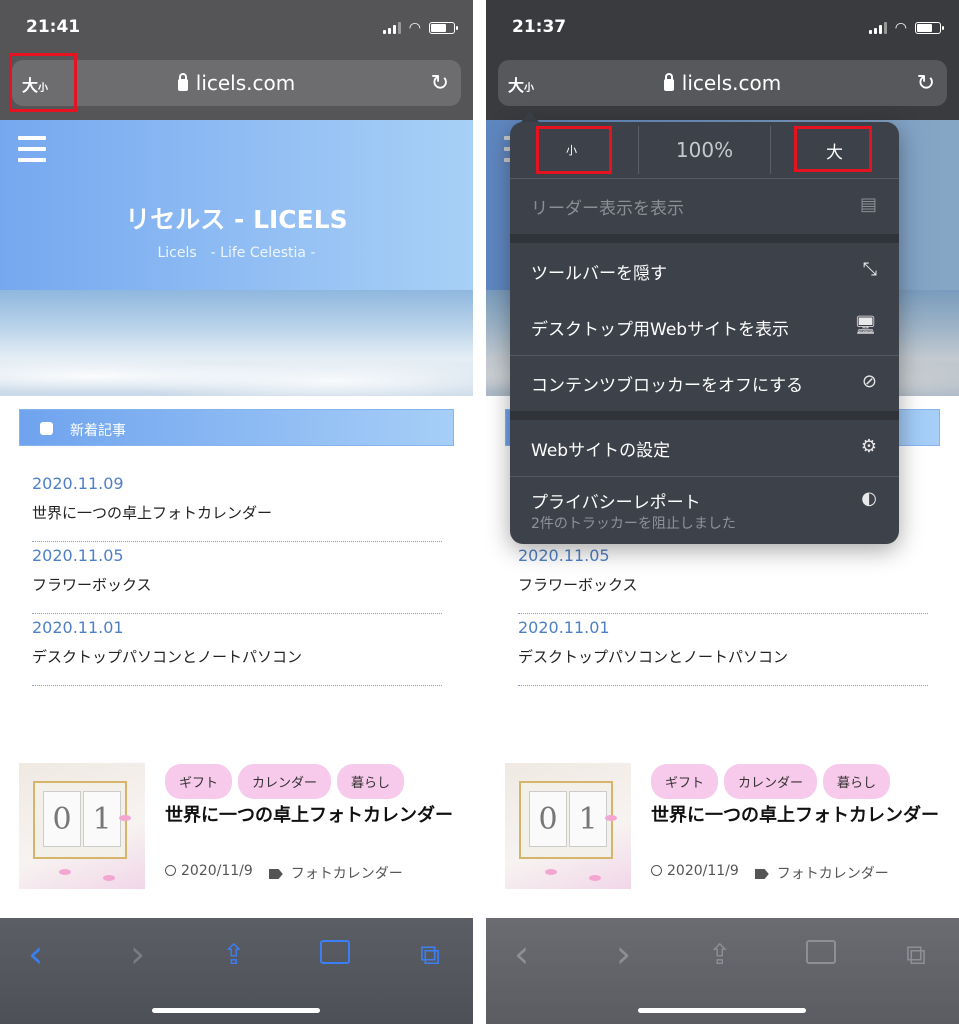 The width and height of the screenshot is (959, 1024). I want to click on settings-icon: ⚙, so click(868, 446).